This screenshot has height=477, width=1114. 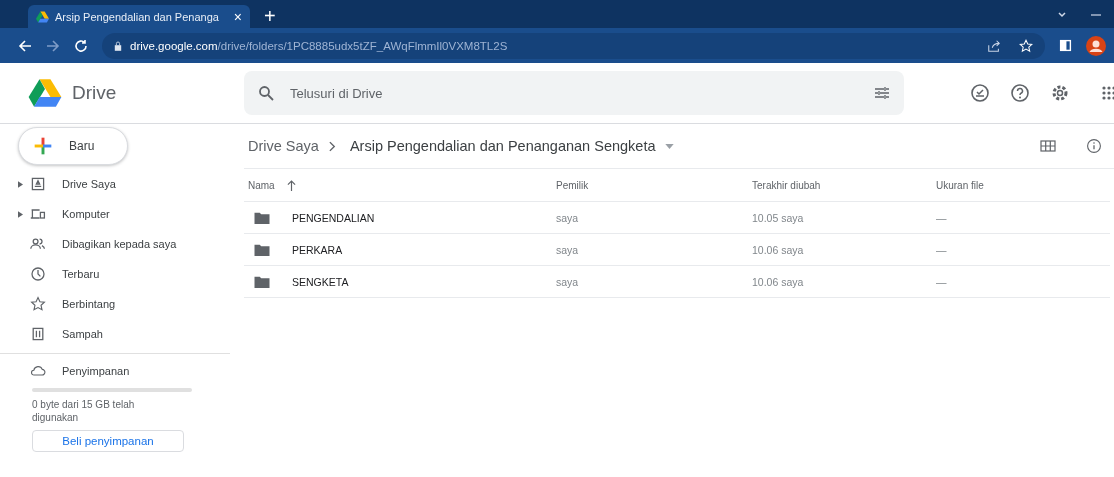 What do you see at coordinates (120, 214) in the screenshot?
I see `sidebar-item: Komputer` at bounding box center [120, 214].